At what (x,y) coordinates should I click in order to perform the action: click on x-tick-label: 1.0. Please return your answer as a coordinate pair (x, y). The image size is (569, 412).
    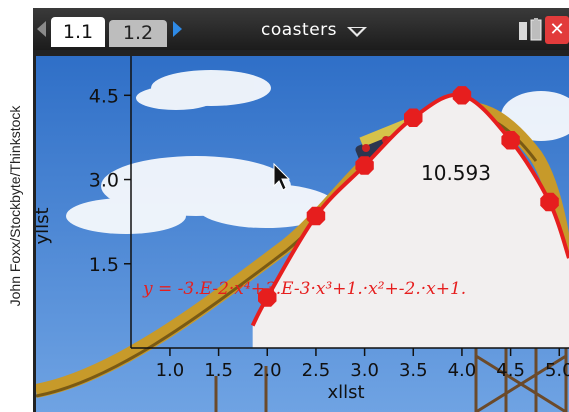
    Looking at the image, I should click on (170, 370).